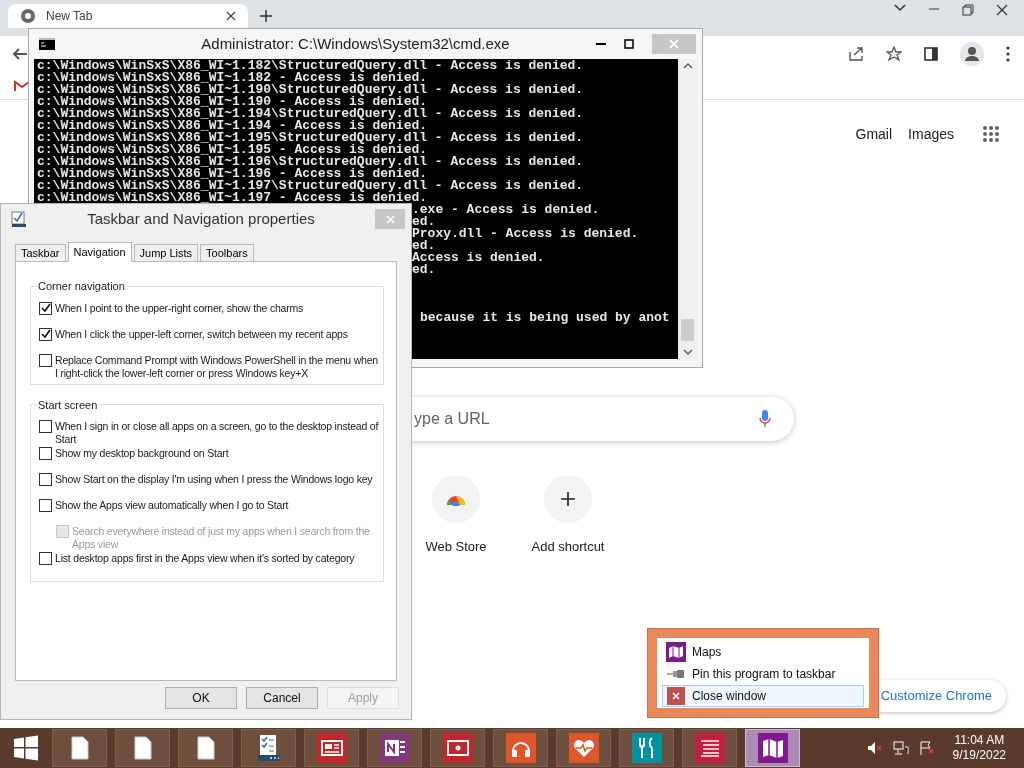 Image resolution: width=1024 pixels, height=768 pixels. What do you see at coordinates (931, 134) in the screenshot?
I see `header-link: Images` at bounding box center [931, 134].